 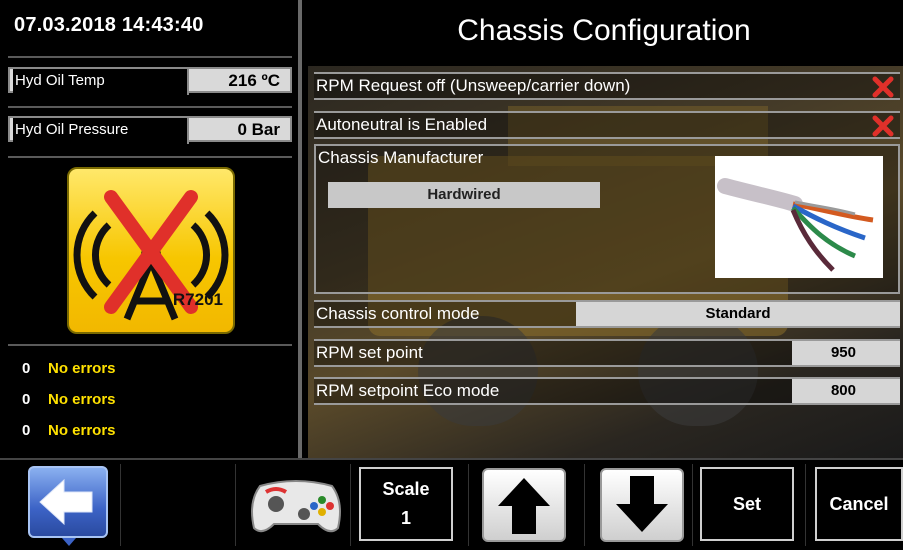 I want to click on hyd-oil-pressure-label: Hyd Oil Pressure, so click(x=101, y=131).